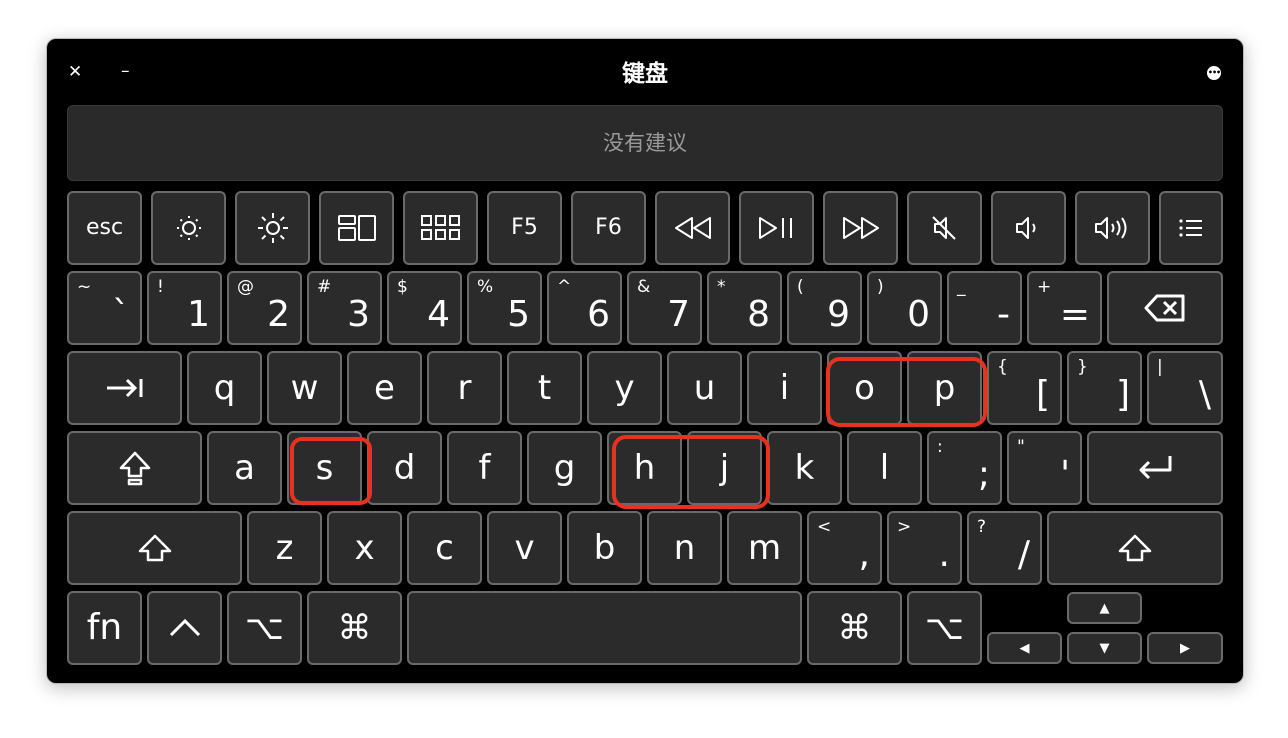  What do you see at coordinates (264, 308) in the screenshot?
I see `key-2: @2` at bounding box center [264, 308].